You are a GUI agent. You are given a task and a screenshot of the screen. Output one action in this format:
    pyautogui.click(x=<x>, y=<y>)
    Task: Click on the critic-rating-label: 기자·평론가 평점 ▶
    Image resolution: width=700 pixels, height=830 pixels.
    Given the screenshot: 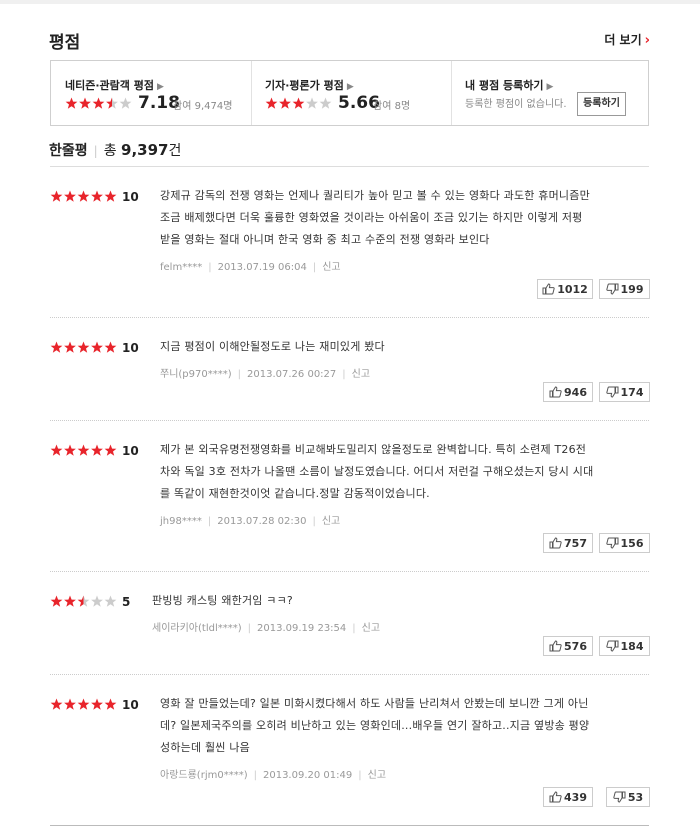 What is the action you would take?
    pyautogui.click(x=309, y=85)
    